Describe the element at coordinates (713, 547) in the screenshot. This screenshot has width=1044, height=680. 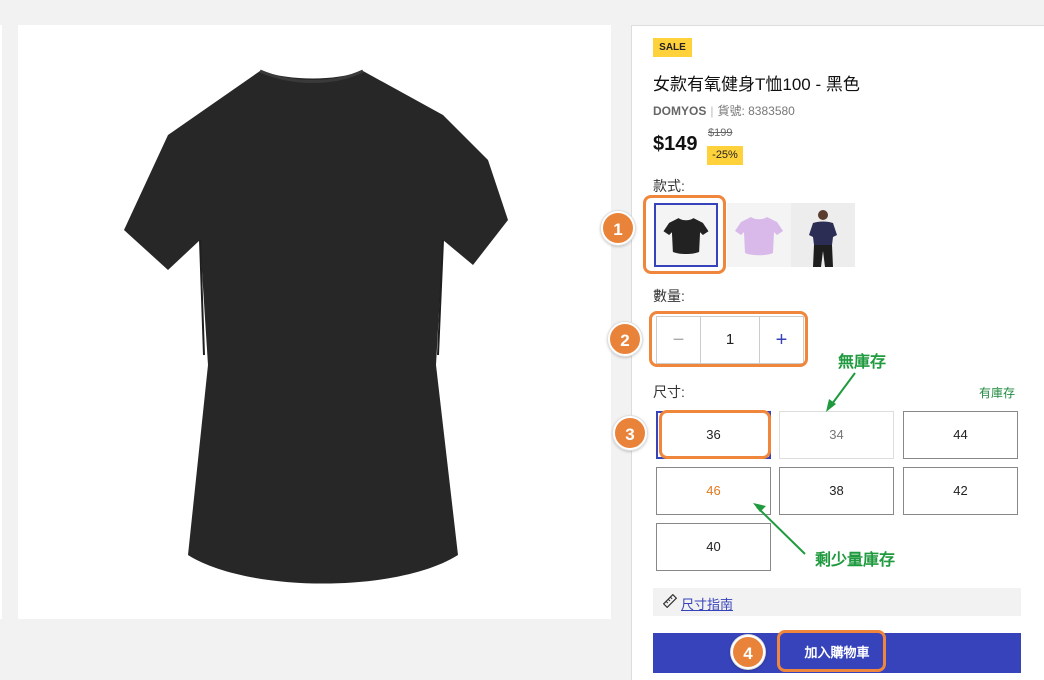
I see `size-option-40: 40` at that location.